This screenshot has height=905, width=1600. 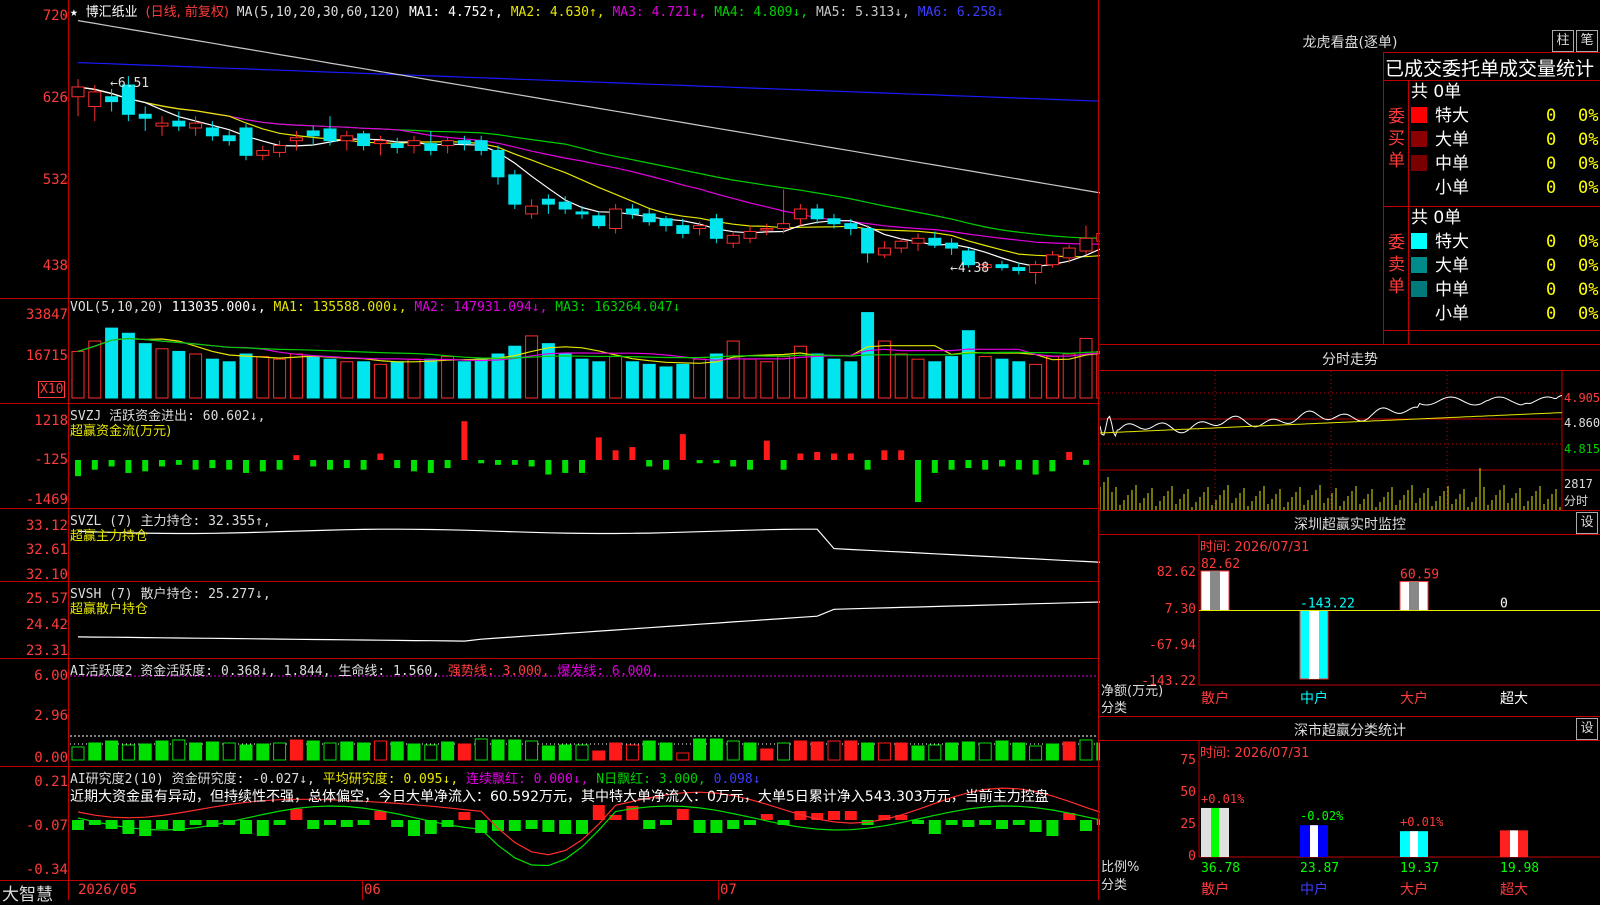 What do you see at coordinates (1587, 41) in the screenshot?
I see `tick-mode-button: 笔` at bounding box center [1587, 41].